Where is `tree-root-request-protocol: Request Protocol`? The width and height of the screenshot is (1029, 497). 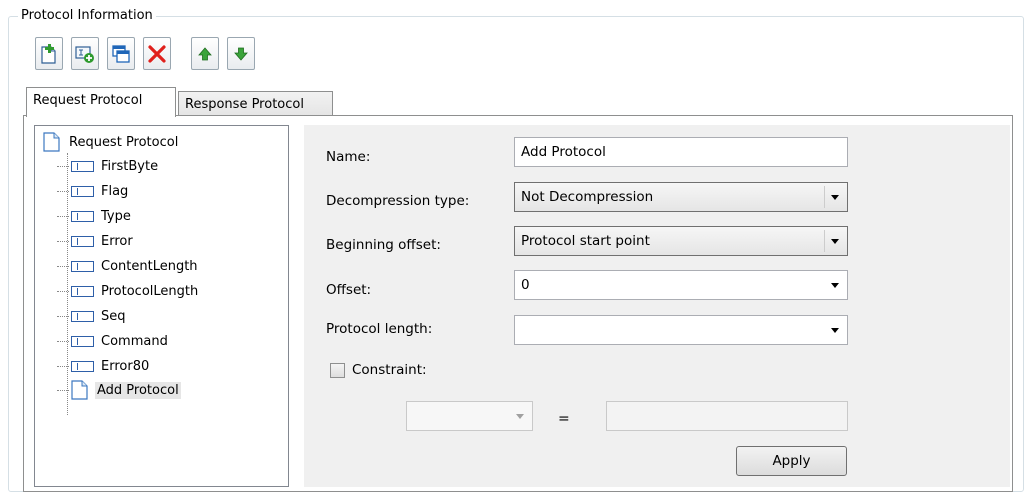
tree-root-request-protocol: Request Protocol is located at coordinates (110, 142).